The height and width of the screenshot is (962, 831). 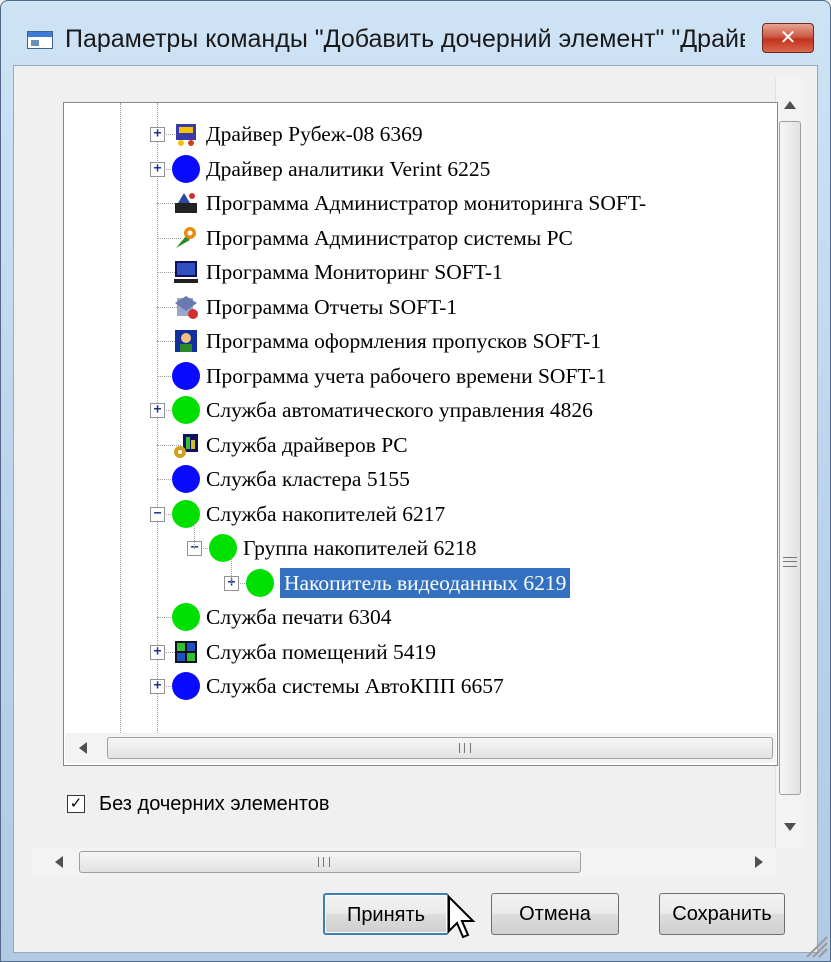 What do you see at coordinates (354, 272) in the screenshot?
I see `tree-item-label: Программа Мониторинг SOFT-1` at bounding box center [354, 272].